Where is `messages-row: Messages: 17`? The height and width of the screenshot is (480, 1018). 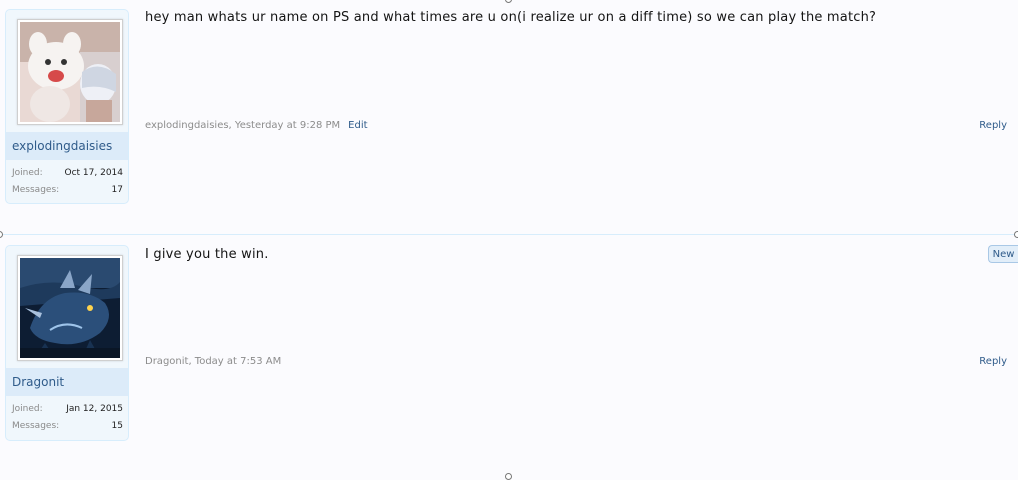
messages-row: Messages: 17 is located at coordinates (67, 190).